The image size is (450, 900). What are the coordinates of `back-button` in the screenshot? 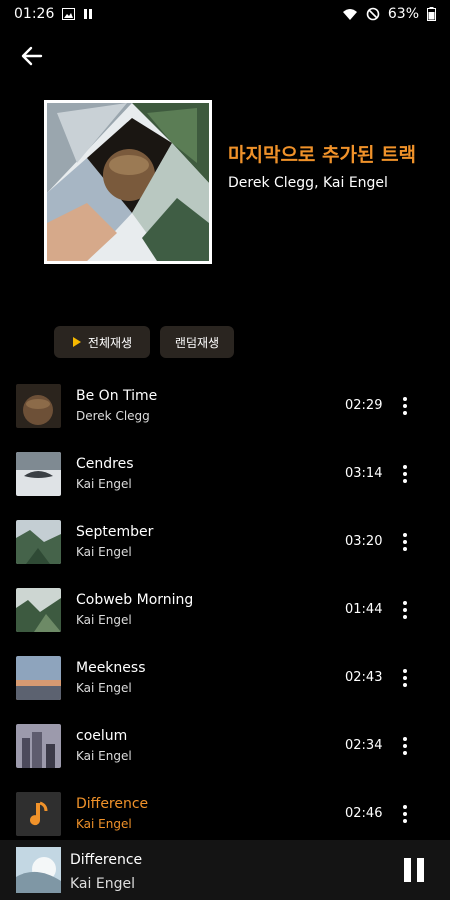 It's located at (32, 56).